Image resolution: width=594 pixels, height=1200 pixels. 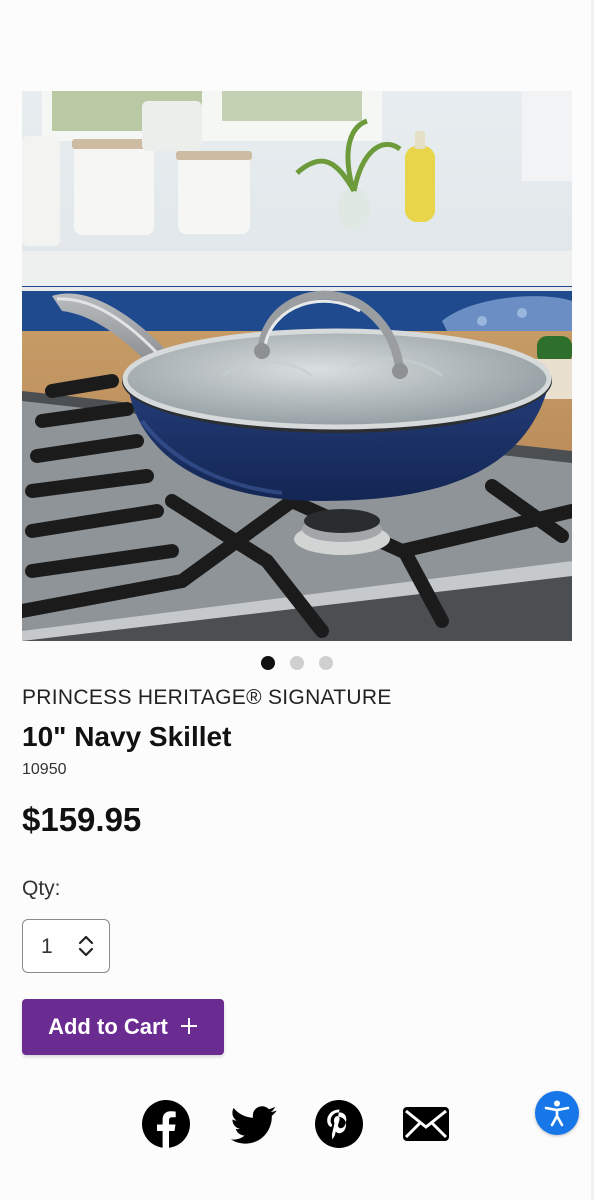 What do you see at coordinates (189, 1026) in the screenshot?
I see `plus-icon` at bounding box center [189, 1026].